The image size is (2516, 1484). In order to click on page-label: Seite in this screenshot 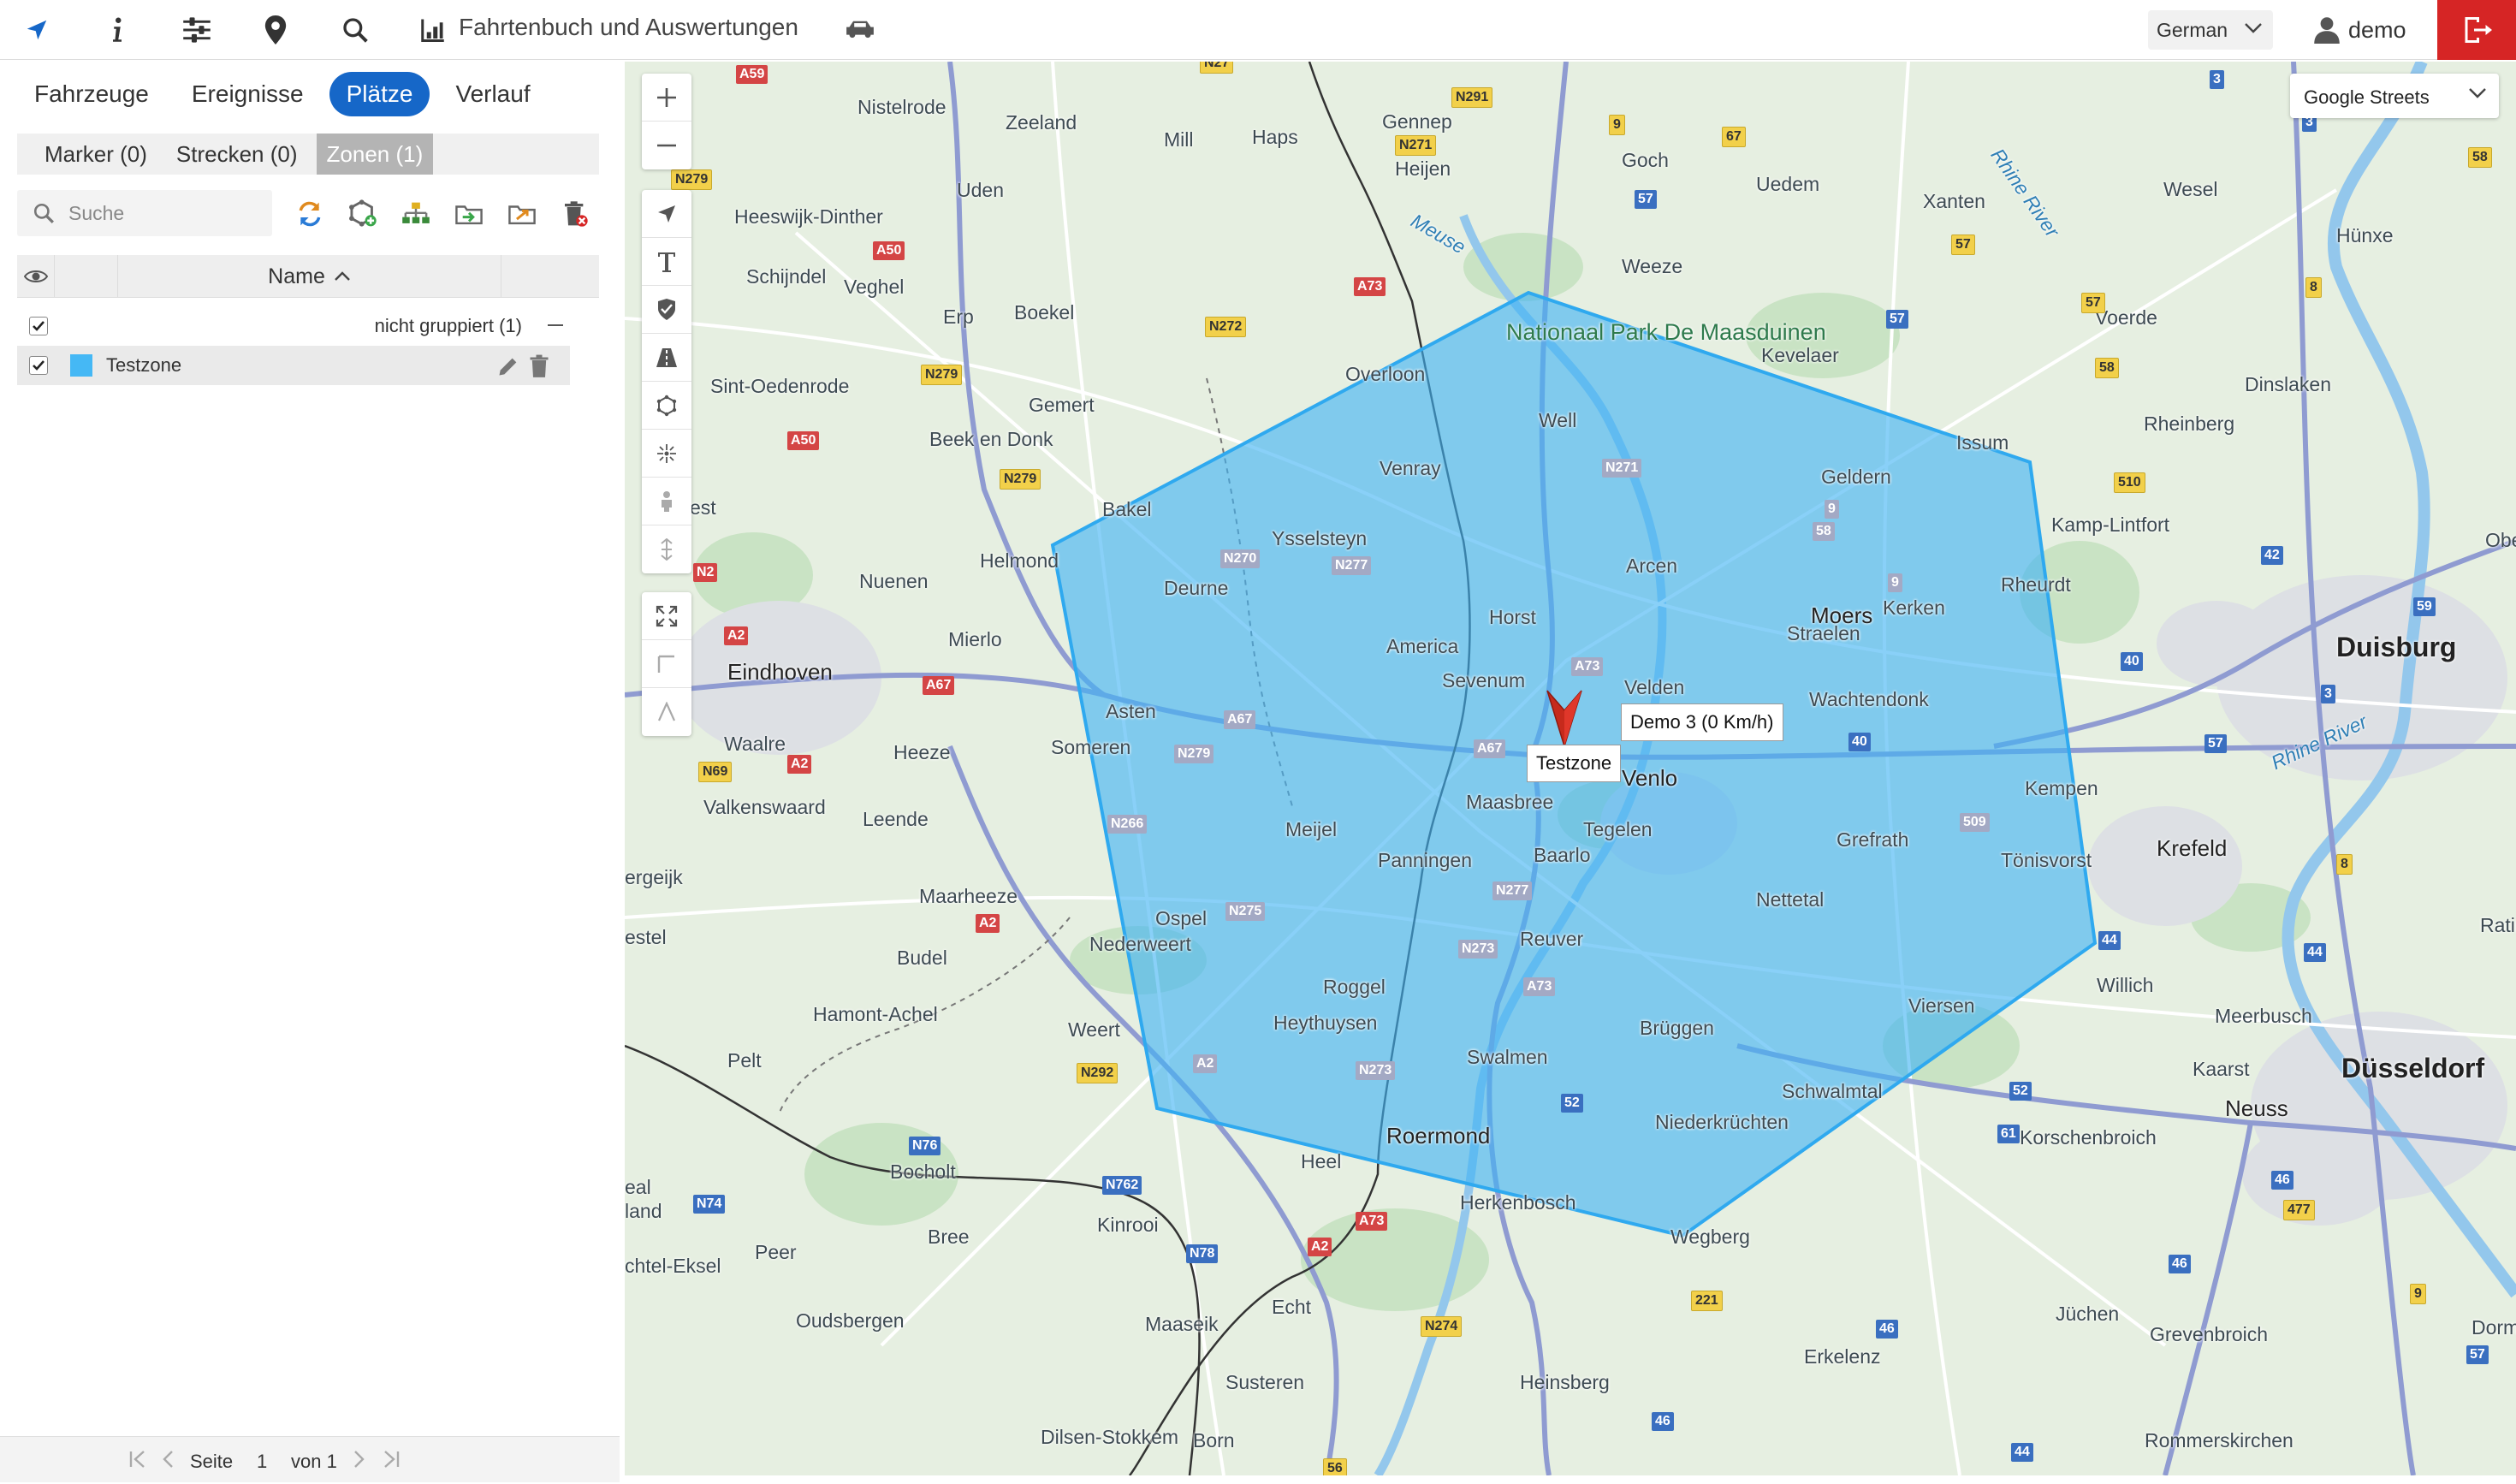, I will do `click(211, 1462)`.